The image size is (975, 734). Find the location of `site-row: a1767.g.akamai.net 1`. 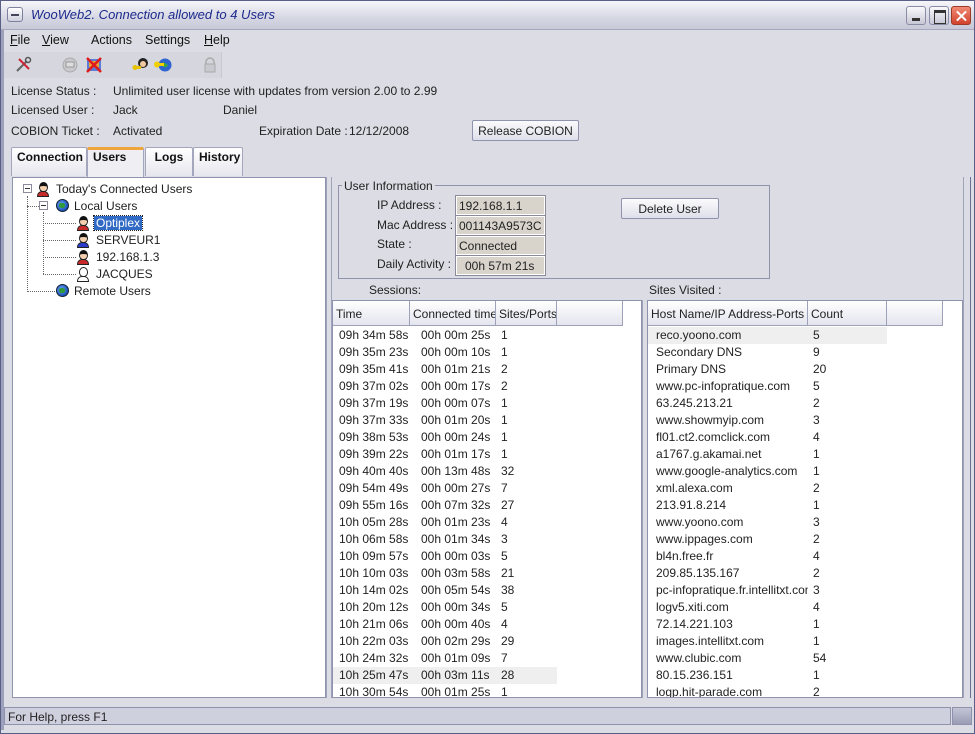

site-row: a1767.g.akamai.net 1 is located at coordinates (767, 454).